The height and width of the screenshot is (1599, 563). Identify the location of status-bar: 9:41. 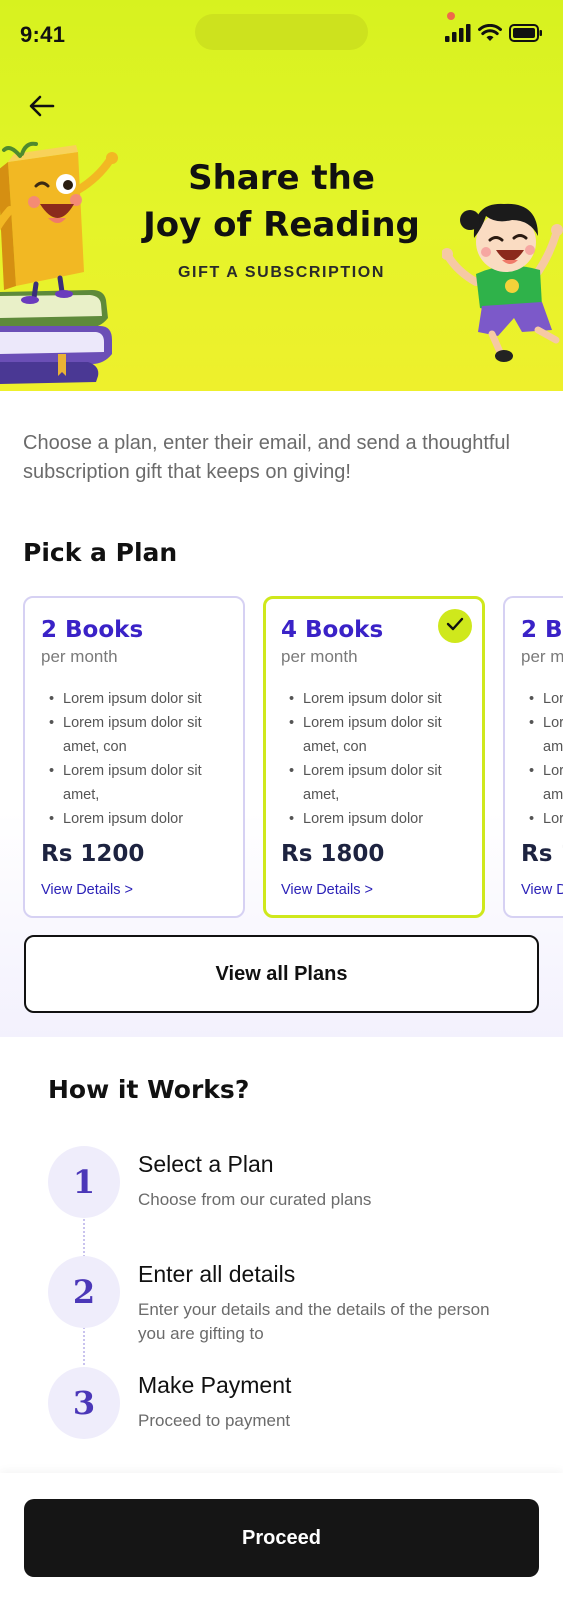
(281, 32).